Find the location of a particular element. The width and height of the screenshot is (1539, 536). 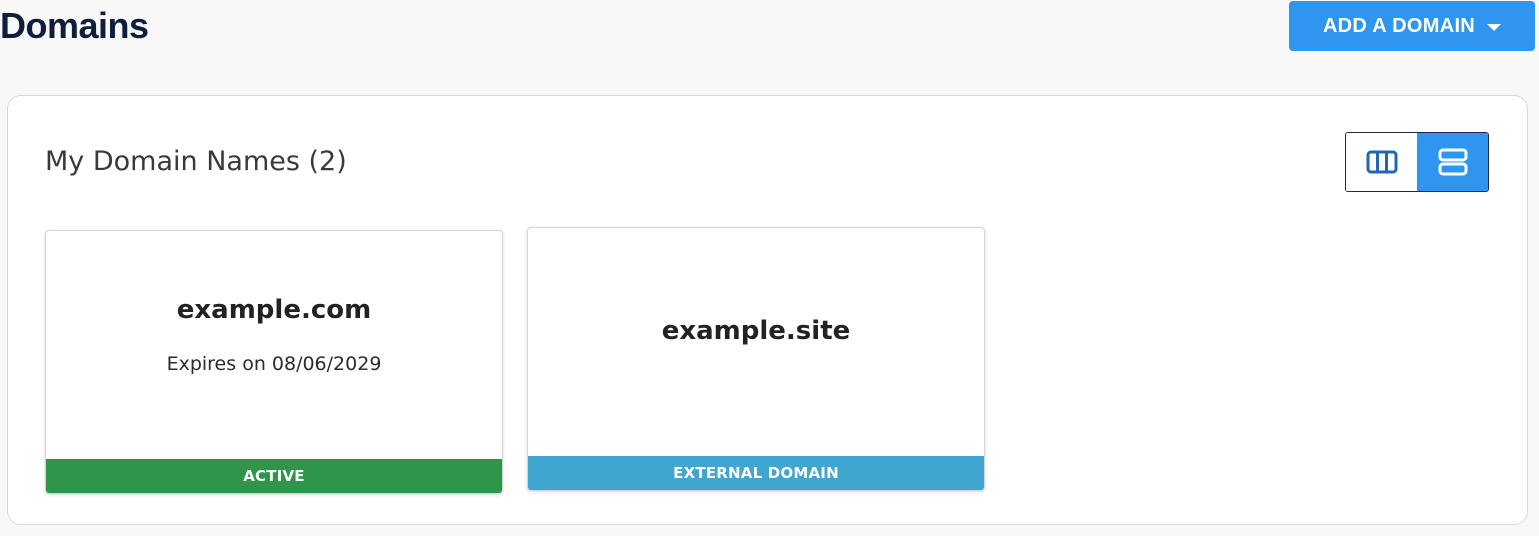

columns-view-button is located at coordinates (1381, 162).